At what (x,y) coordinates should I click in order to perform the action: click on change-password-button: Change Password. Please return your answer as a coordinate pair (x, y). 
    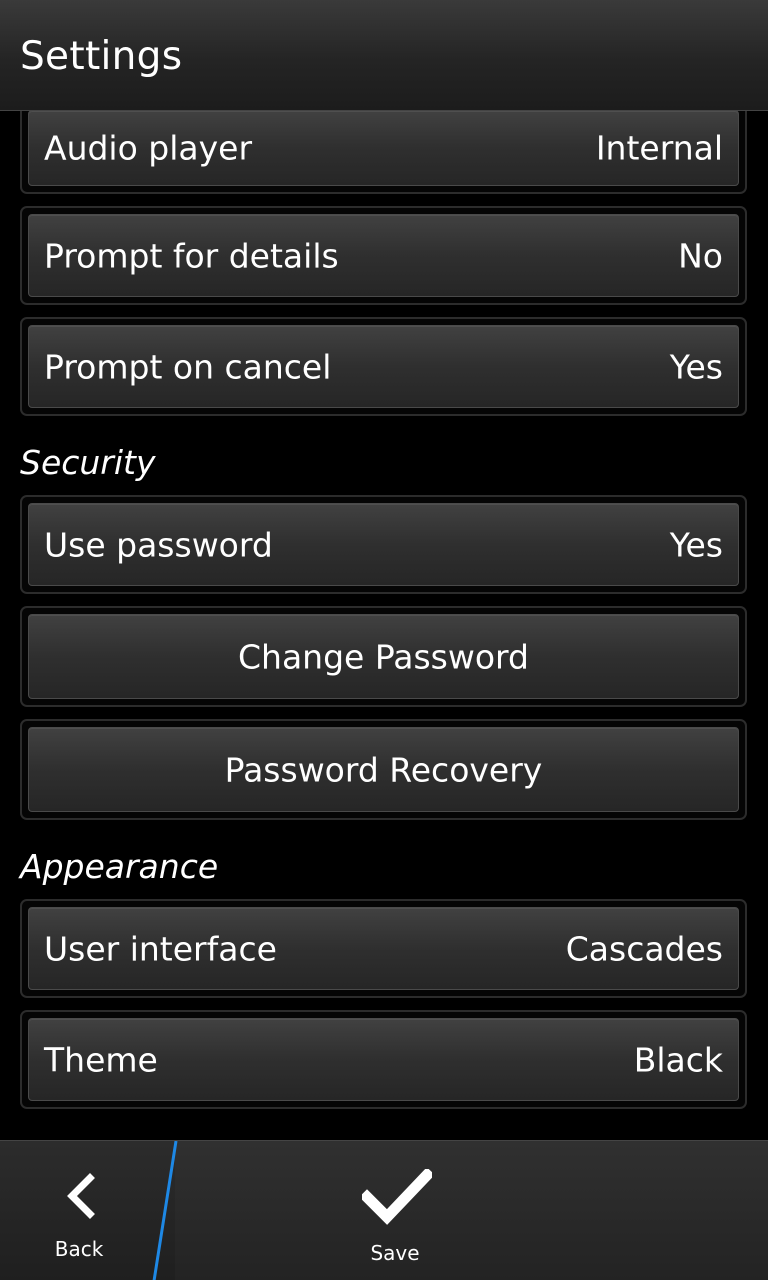
    Looking at the image, I should click on (383, 656).